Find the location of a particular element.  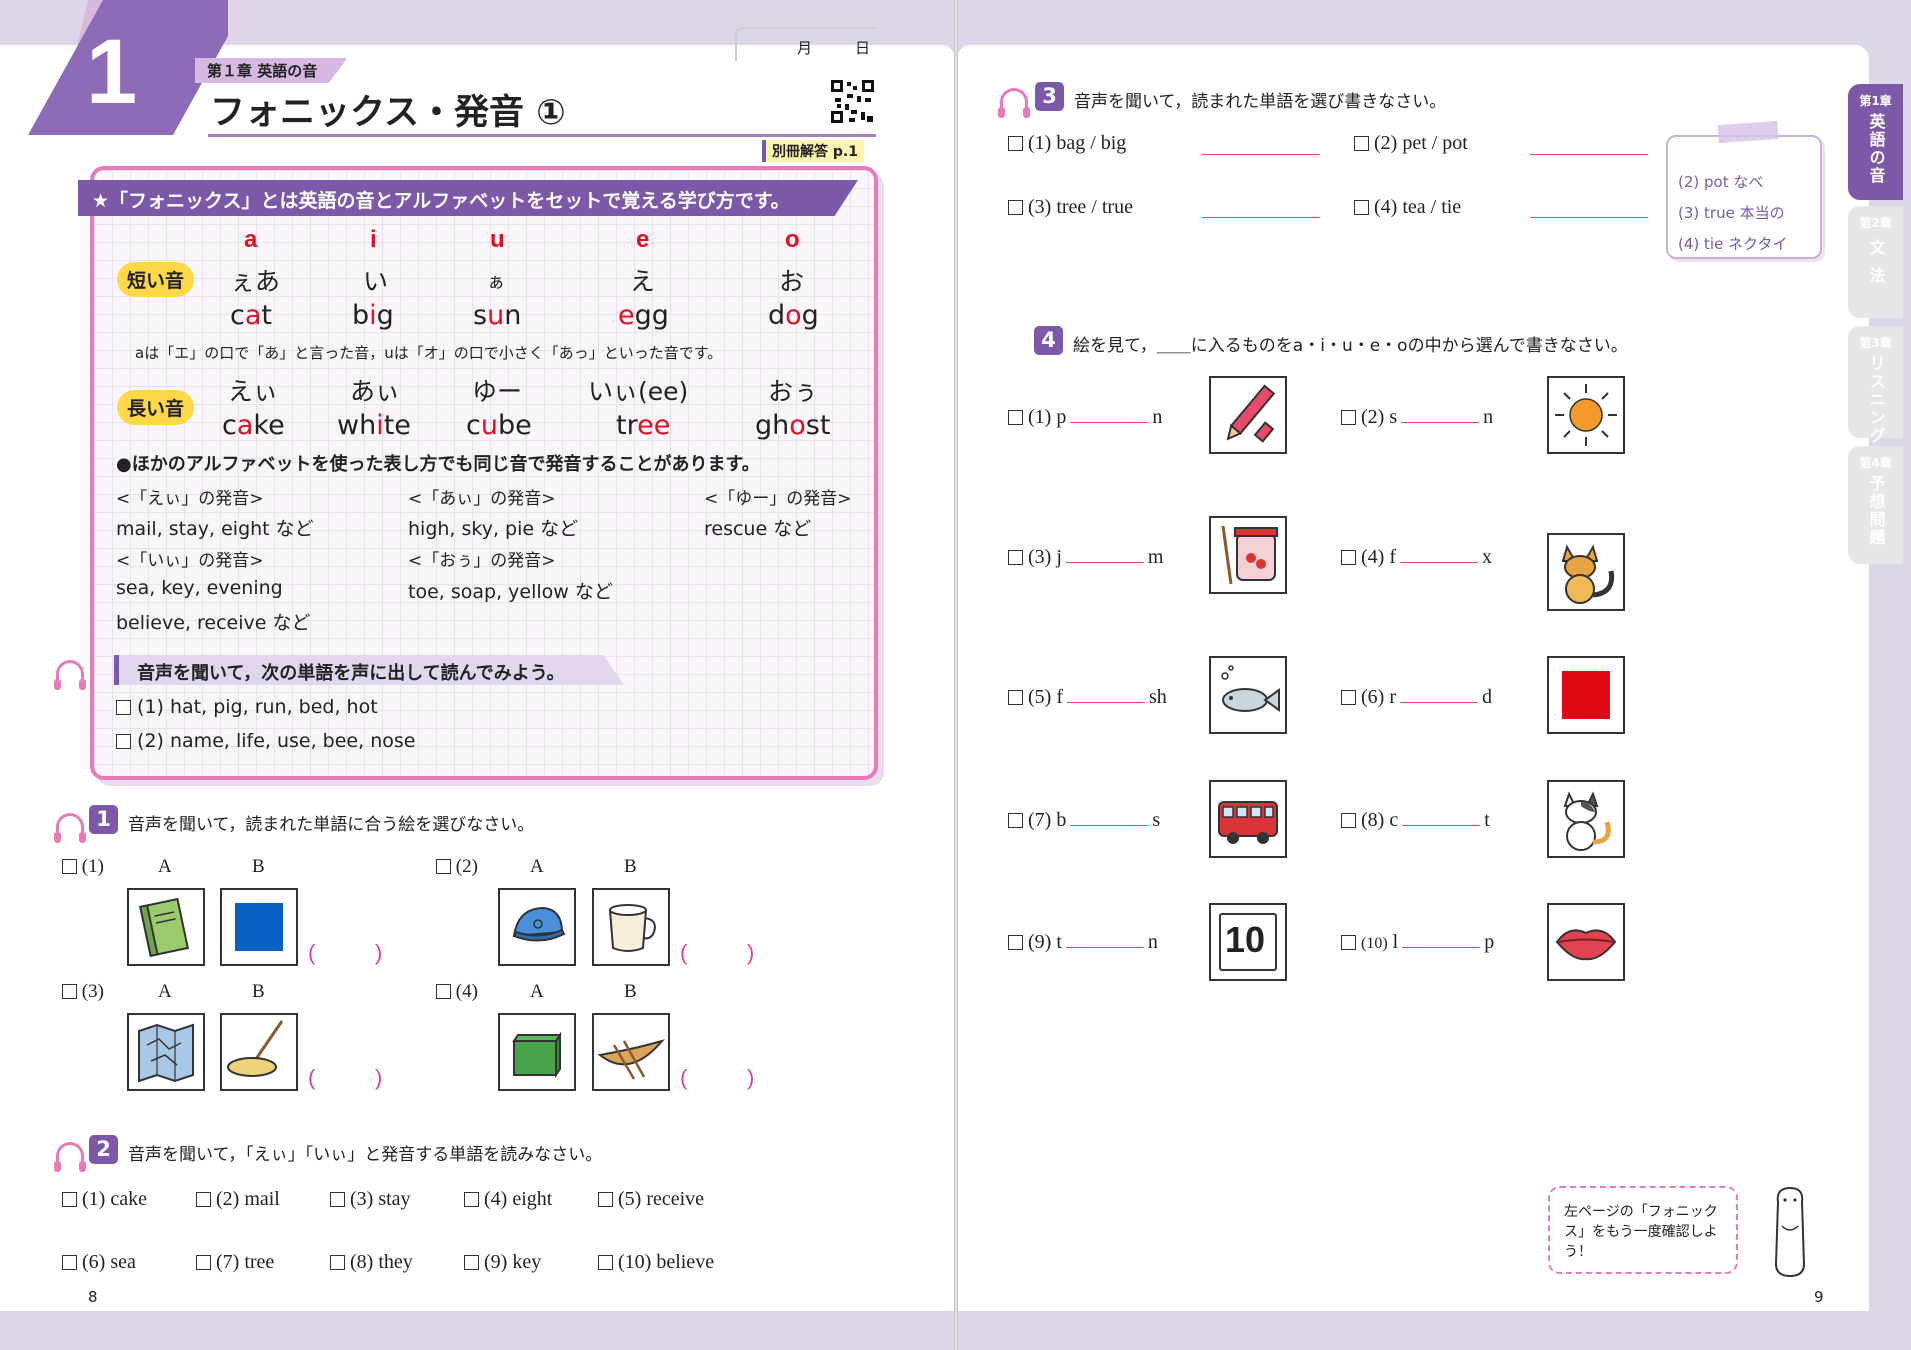

q3-item-1: (1) bag / big is located at coordinates (1067, 143).